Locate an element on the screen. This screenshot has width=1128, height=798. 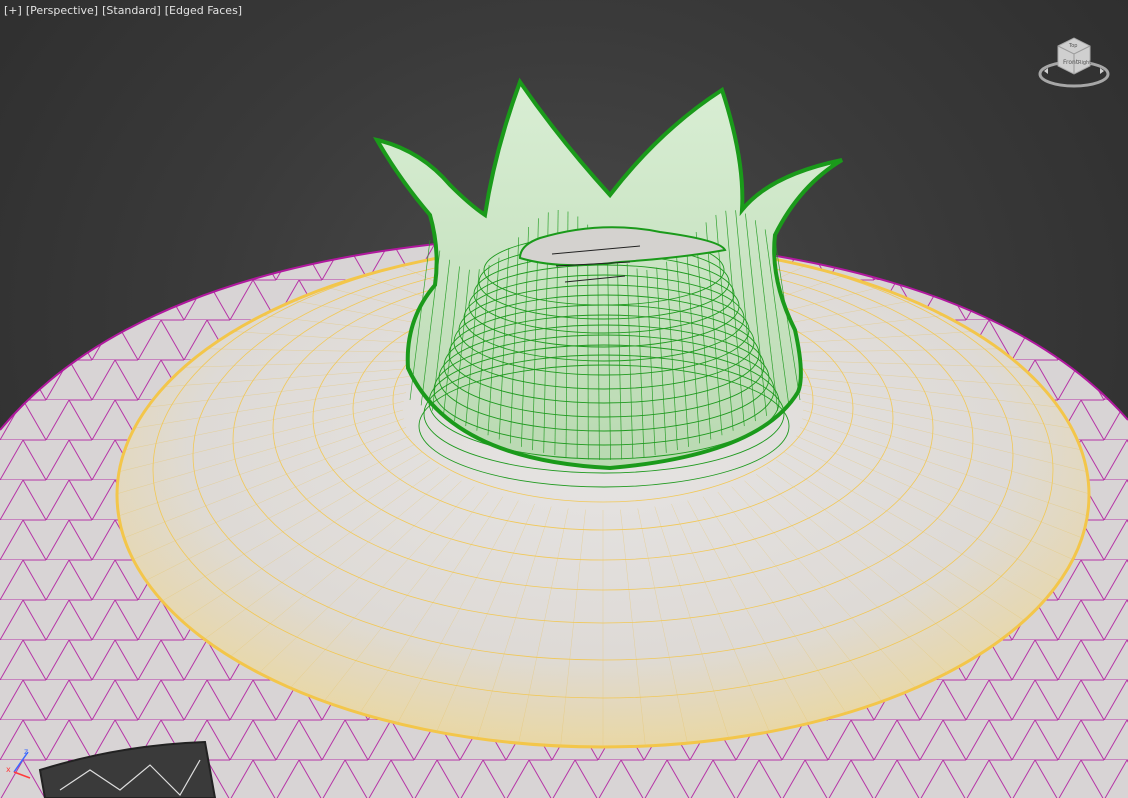
viewcube-front-label: Front is located at coordinates (1071, 62).